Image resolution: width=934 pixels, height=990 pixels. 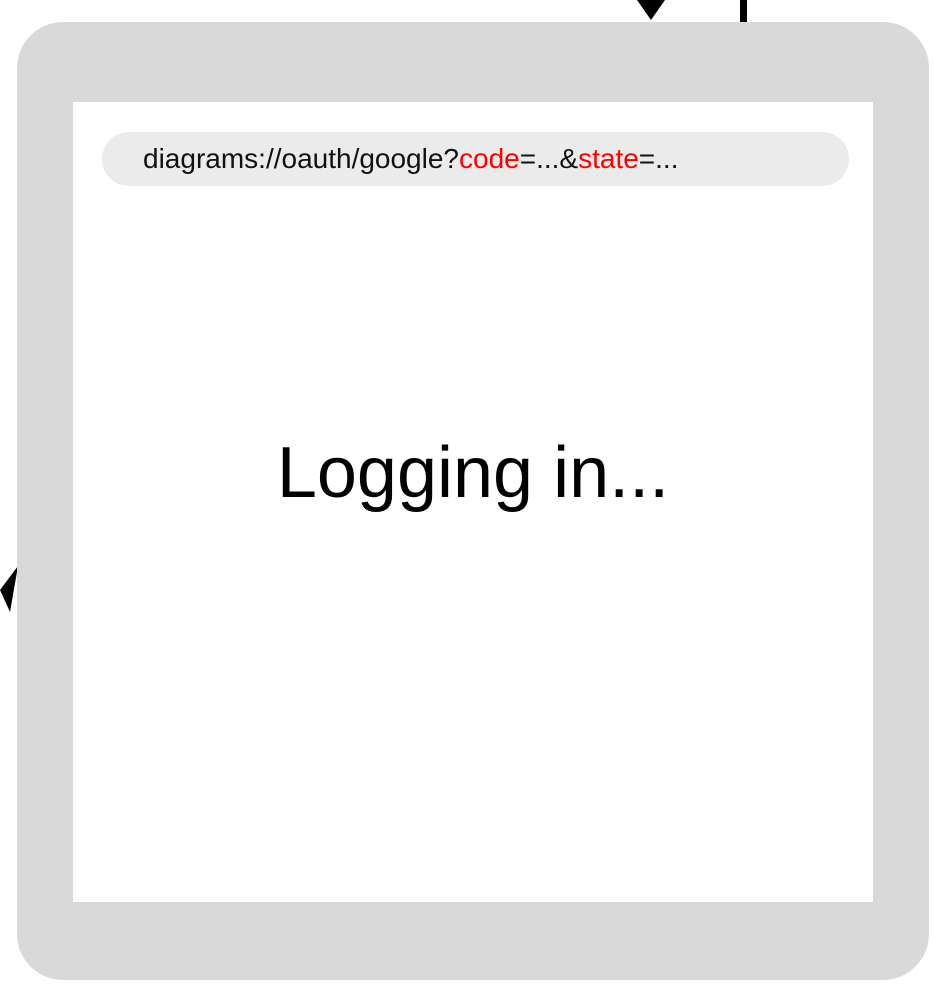 I want to click on url-param-code-value: =...&, so click(x=549, y=158).